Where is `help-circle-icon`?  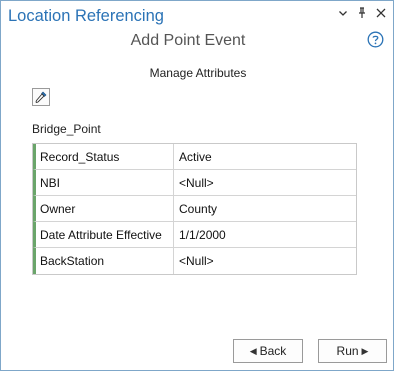 help-circle-icon is located at coordinates (375, 39).